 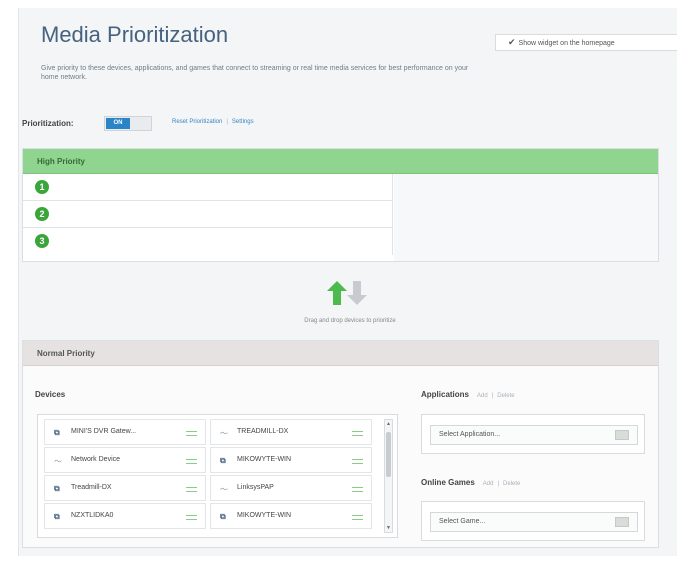 What do you see at coordinates (42, 214) in the screenshot?
I see `slot-number-badge: 2` at bounding box center [42, 214].